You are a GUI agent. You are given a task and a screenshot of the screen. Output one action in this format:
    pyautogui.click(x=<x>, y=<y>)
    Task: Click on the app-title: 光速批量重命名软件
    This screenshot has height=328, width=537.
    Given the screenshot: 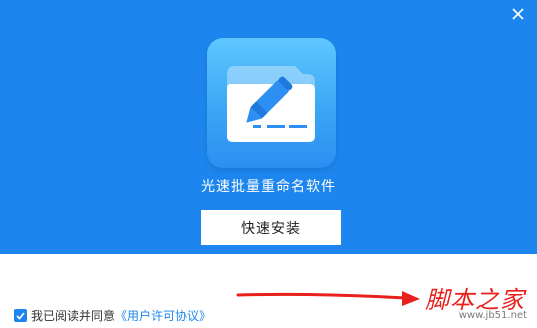 What is the action you would take?
    pyautogui.click(x=268, y=187)
    